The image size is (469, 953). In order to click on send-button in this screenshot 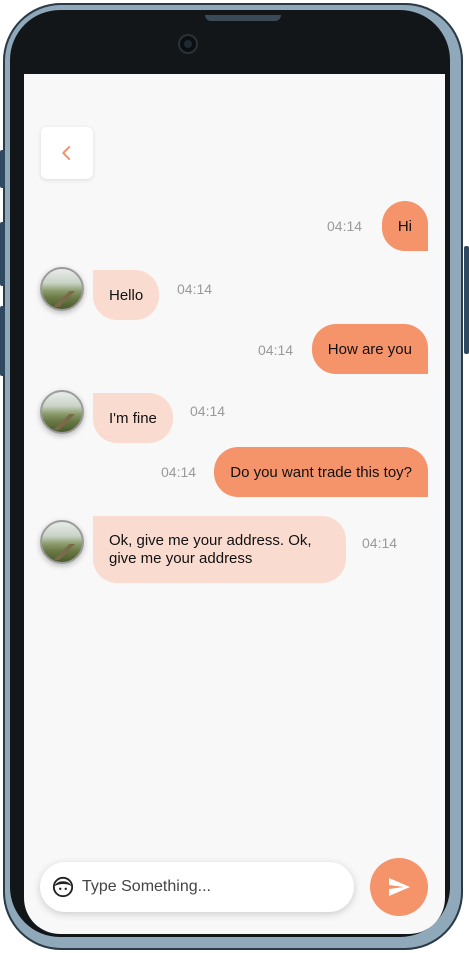, I will do `click(399, 887)`.